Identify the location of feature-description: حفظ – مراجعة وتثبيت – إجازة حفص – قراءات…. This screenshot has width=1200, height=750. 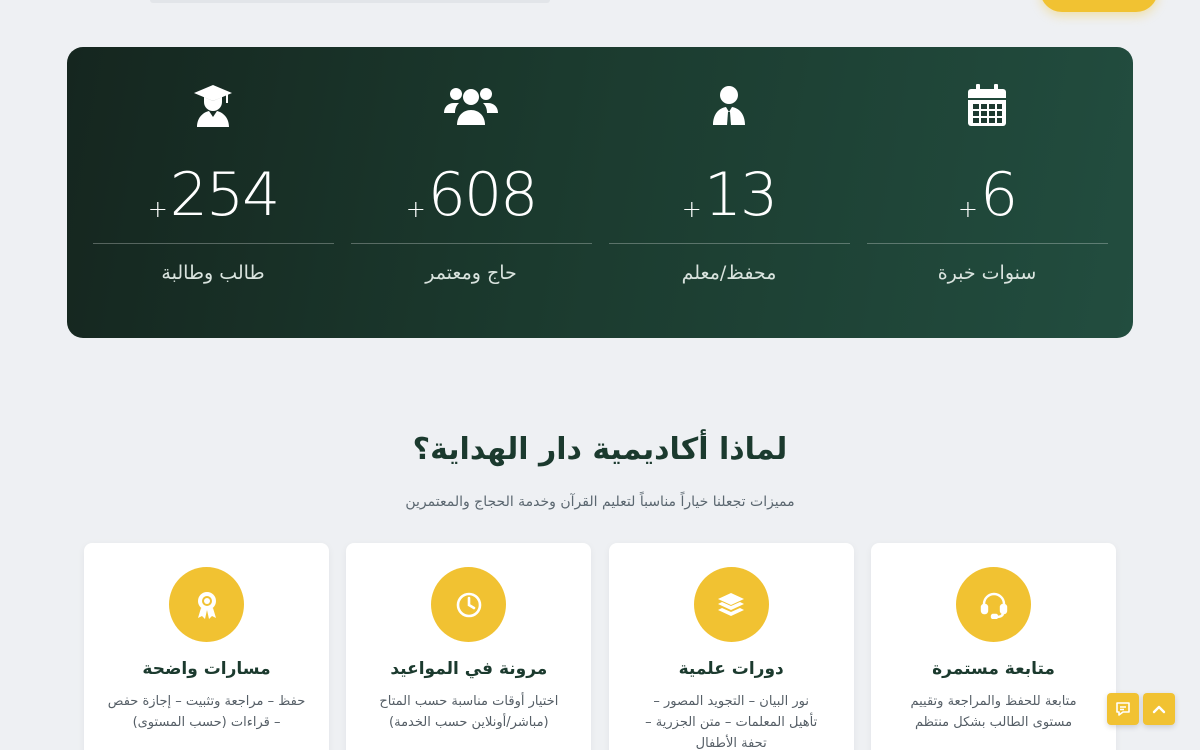
(206, 712).